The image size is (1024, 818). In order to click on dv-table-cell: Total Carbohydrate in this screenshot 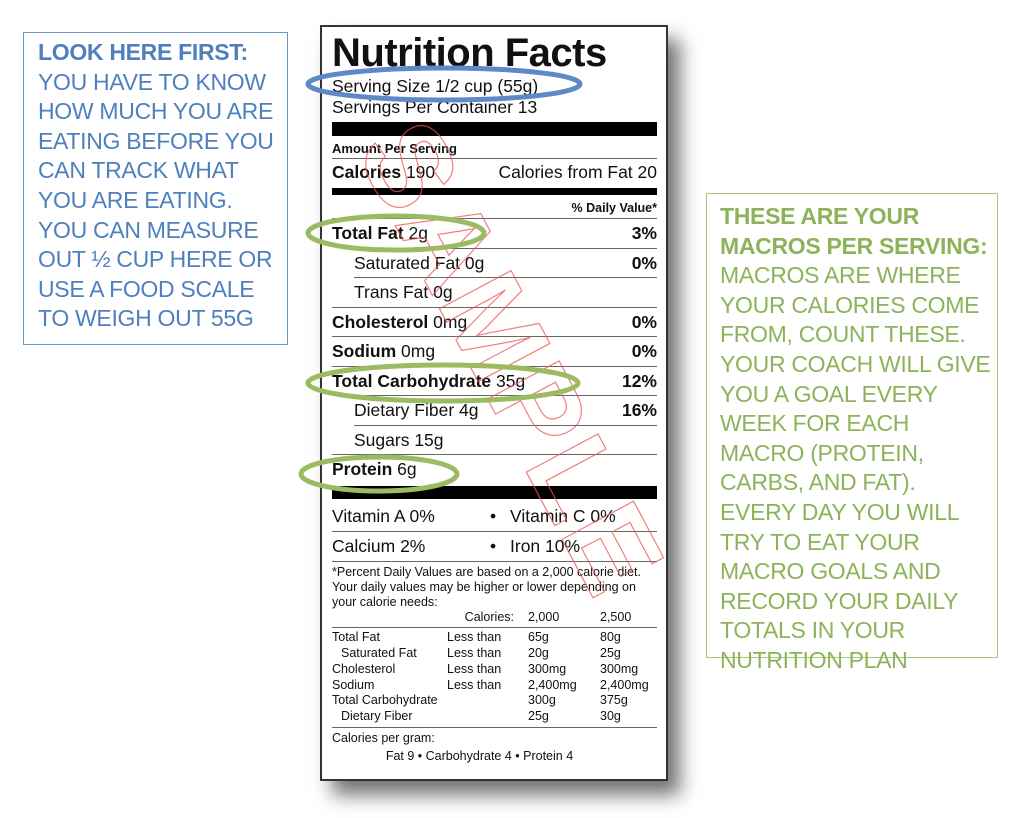, I will do `click(385, 700)`.